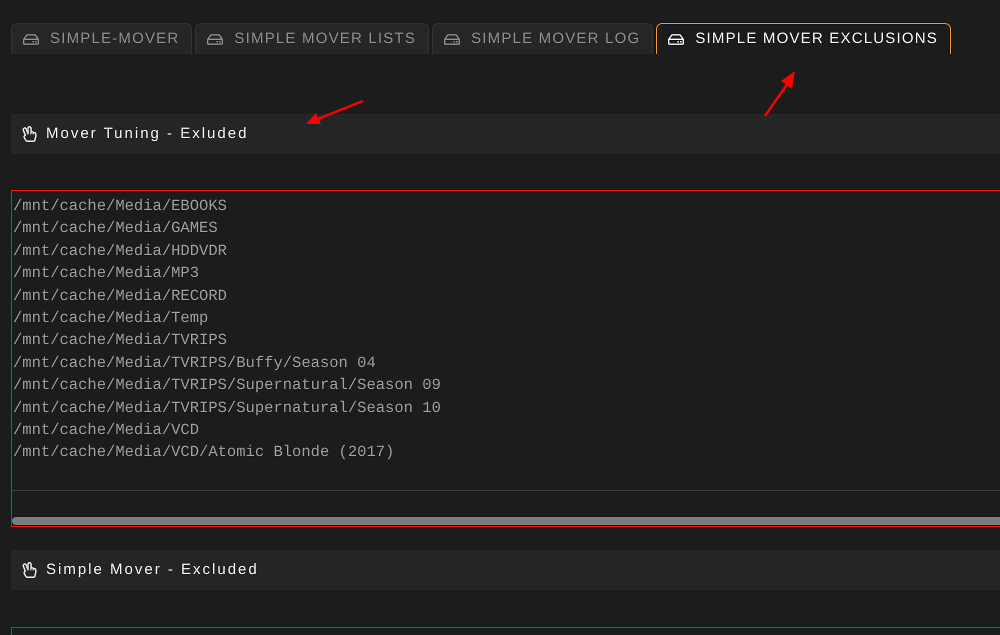 The height and width of the screenshot is (635, 1000). Describe the element at coordinates (227, 385) in the screenshot. I see `path-line: /mnt/cache/Media/TVRIPS/Supernatural/Season 09` at that location.